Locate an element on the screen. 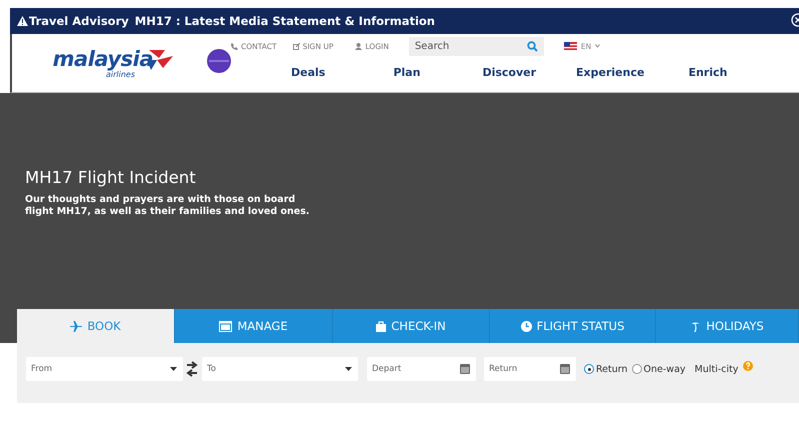  swap-icon is located at coordinates (192, 369).